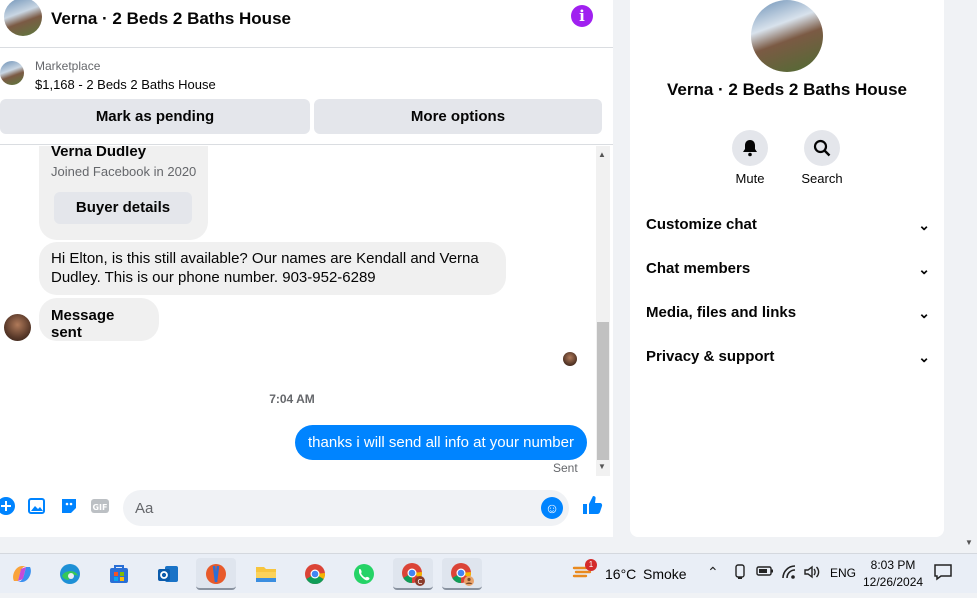  What do you see at coordinates (765, 572) in the screenshot?
I see `battery-icon` at bounding box center [765, 572].